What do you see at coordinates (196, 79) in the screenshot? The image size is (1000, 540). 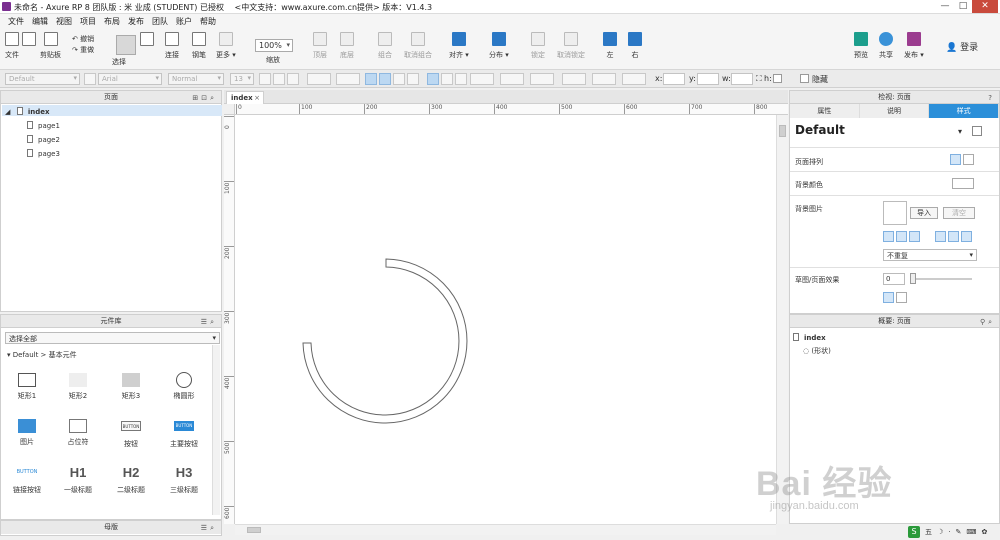 I see `font-weight-select: Normal` at bounding box center [196, 79].